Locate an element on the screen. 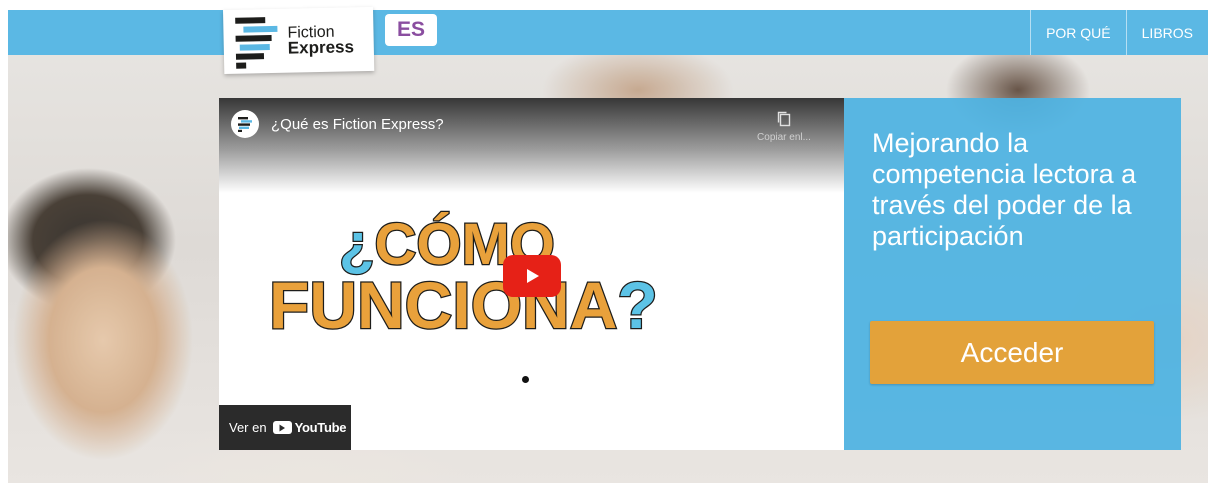 Image resolution: width=1210 pixels, height=483 pixels. copy-icon is located at coordinates (784, 119).